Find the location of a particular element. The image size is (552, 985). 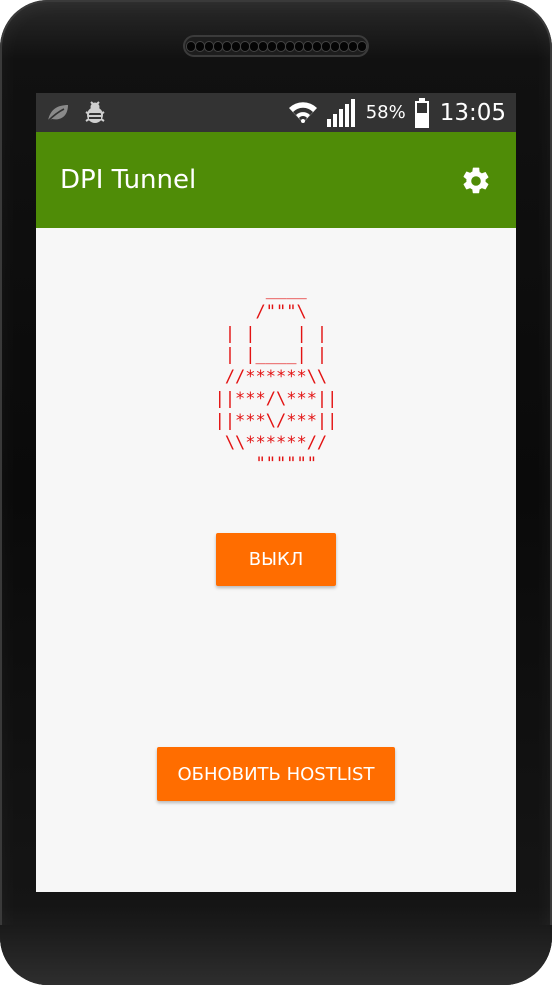

update-hostlist-button: ОБНОВИТЬ HOSTLIST is located at coordinates (276, 774).